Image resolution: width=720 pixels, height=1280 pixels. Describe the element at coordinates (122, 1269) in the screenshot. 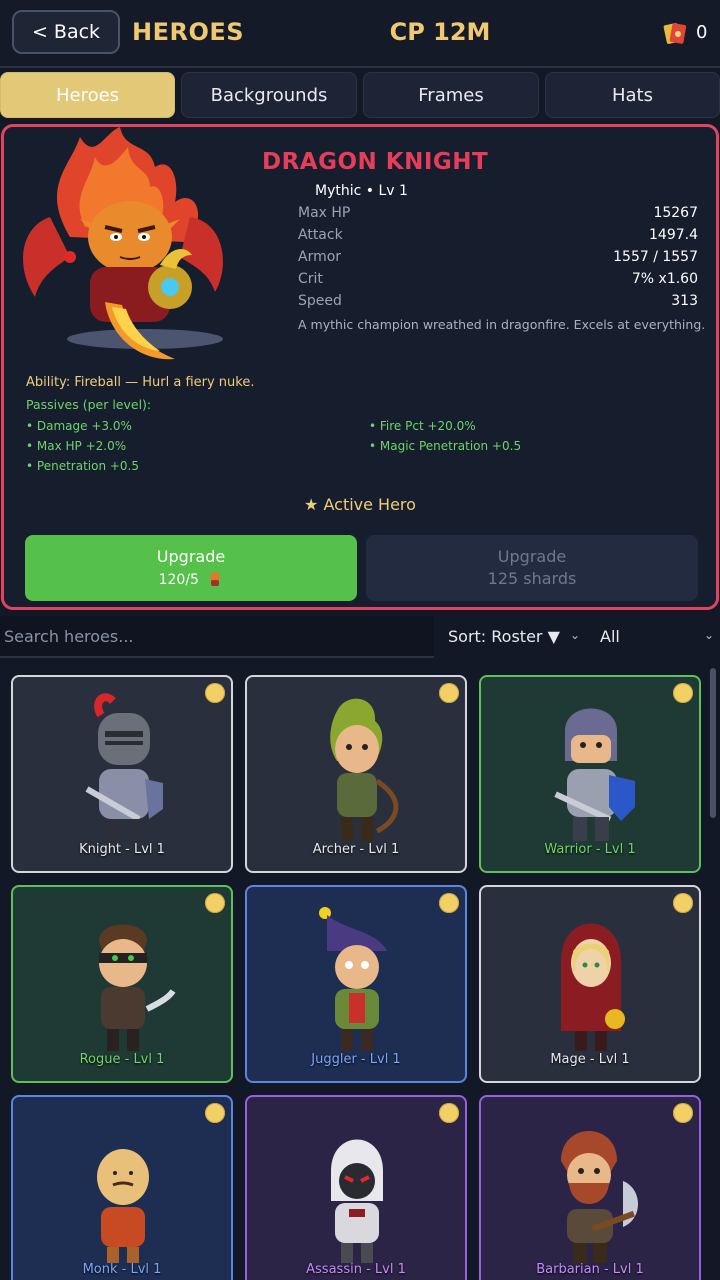

I see `hero-card-name: Monk - Lvl 1` at that location.